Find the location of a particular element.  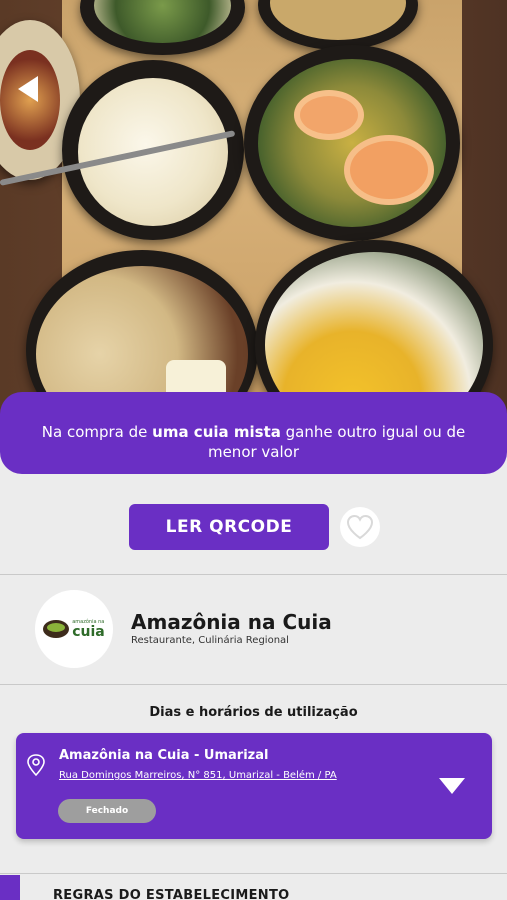

establishment-categories: Restaurante, Culinária Regional is located at coordinates (210, 640).